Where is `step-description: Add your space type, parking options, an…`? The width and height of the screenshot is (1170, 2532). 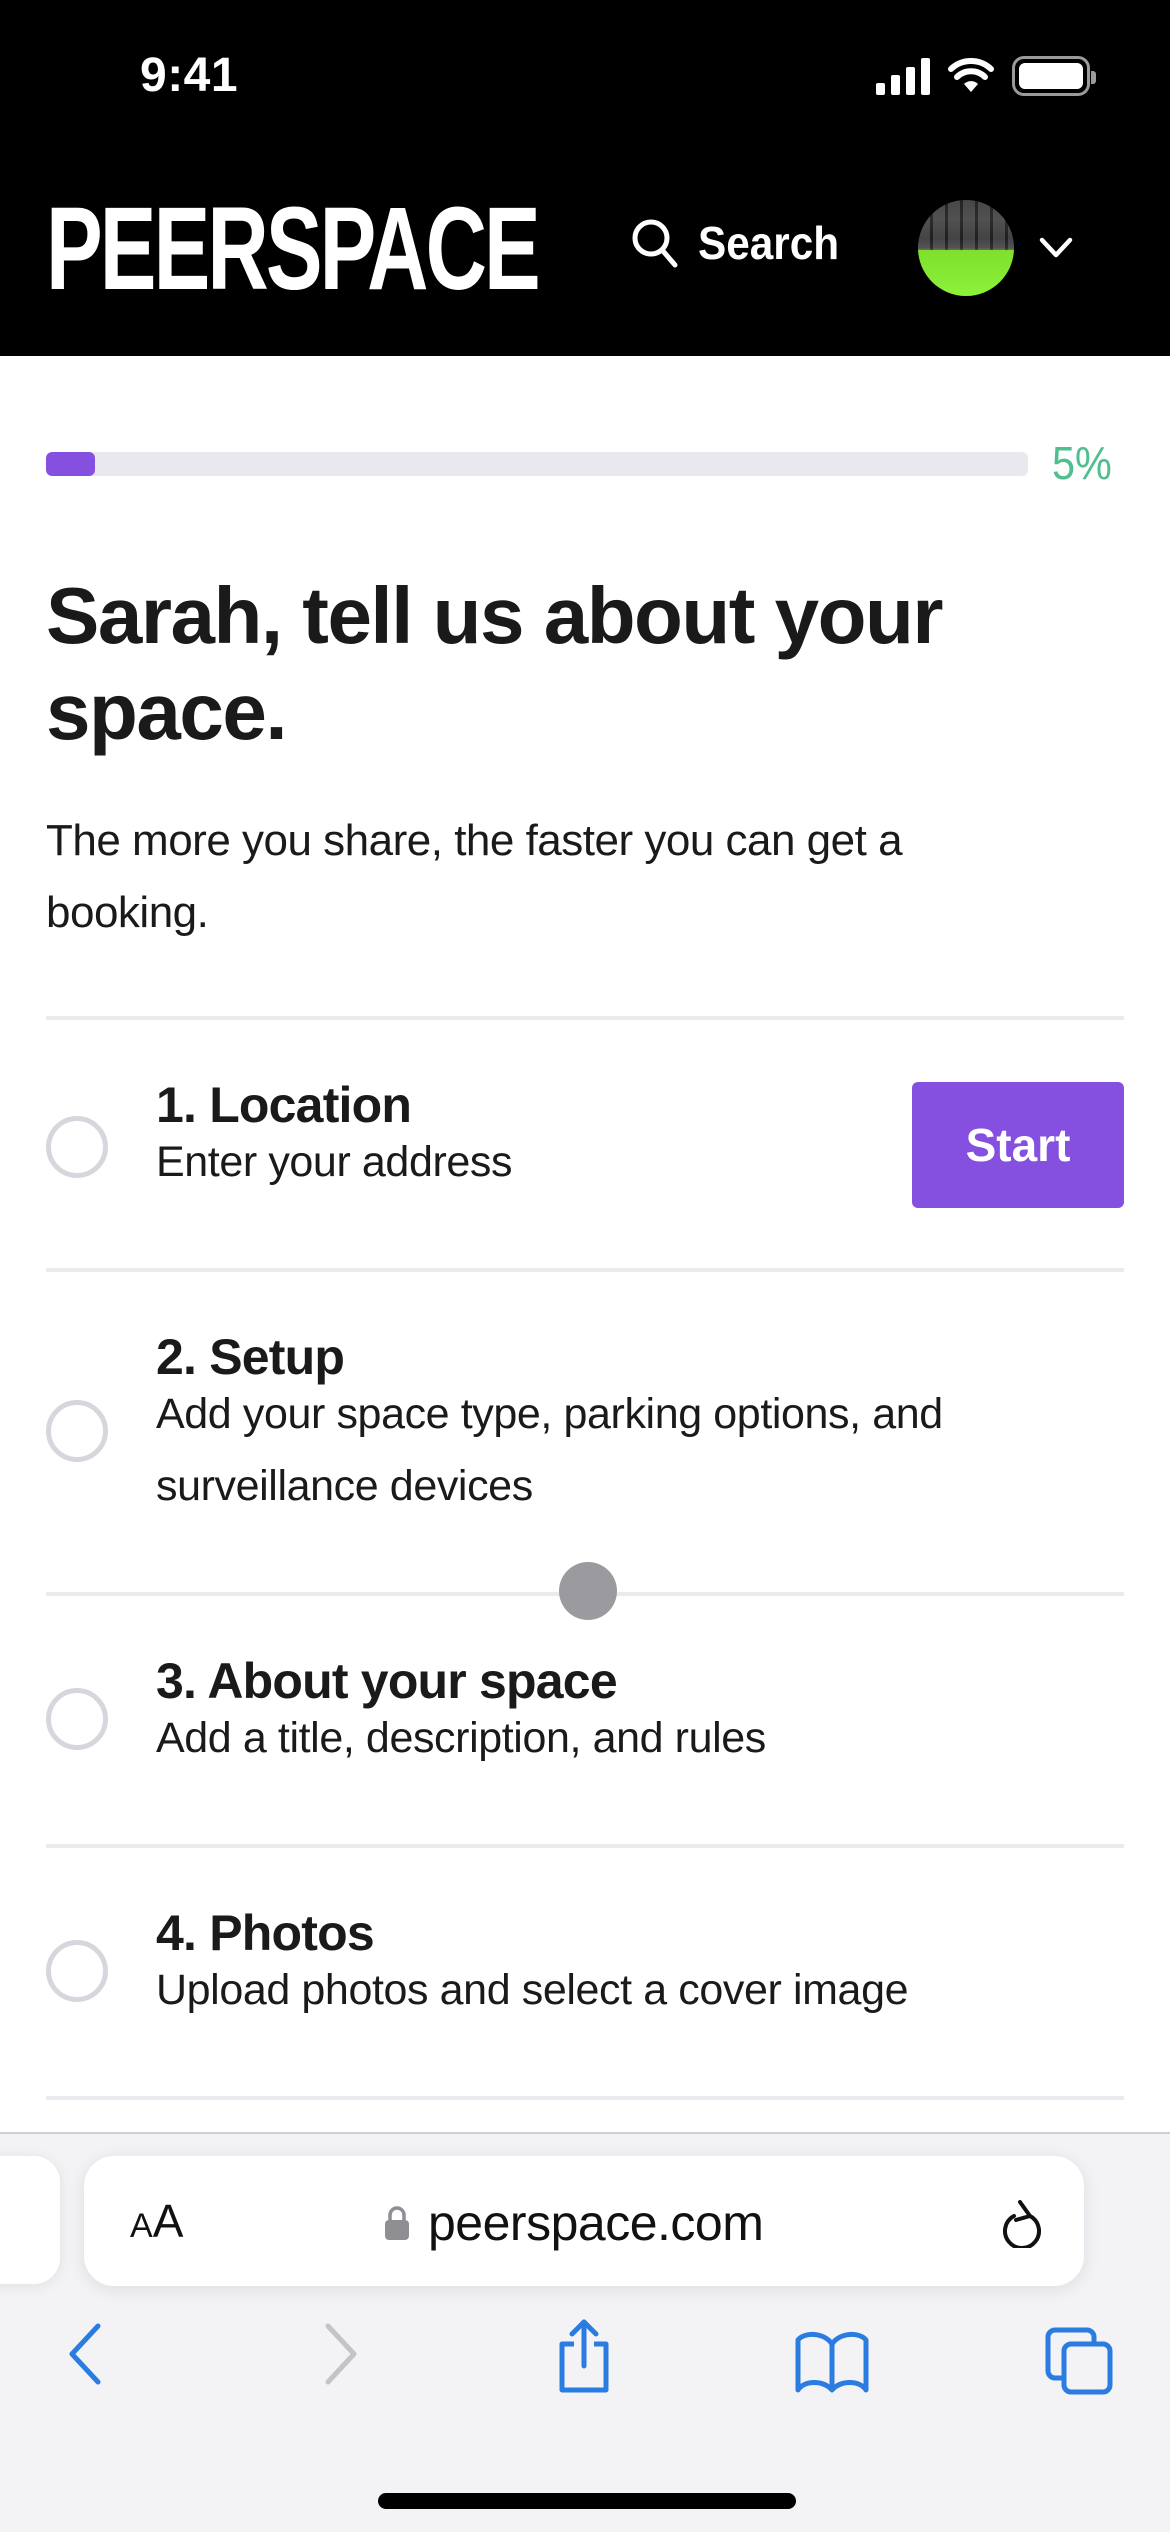 step-description: Add your space type, parking options, an… is located at coordinates (549, 1450).